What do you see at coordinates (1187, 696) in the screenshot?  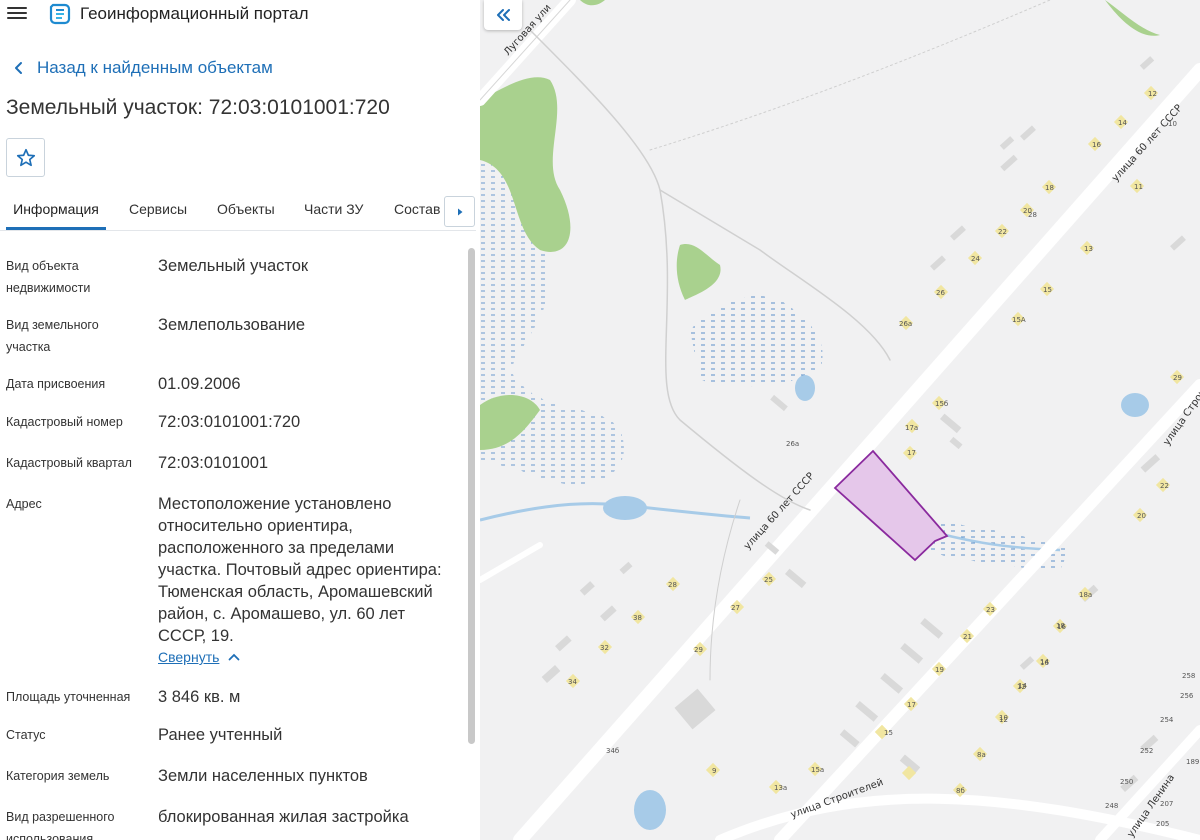 I see `house-number: 256` at bounding box center [1187, 696].